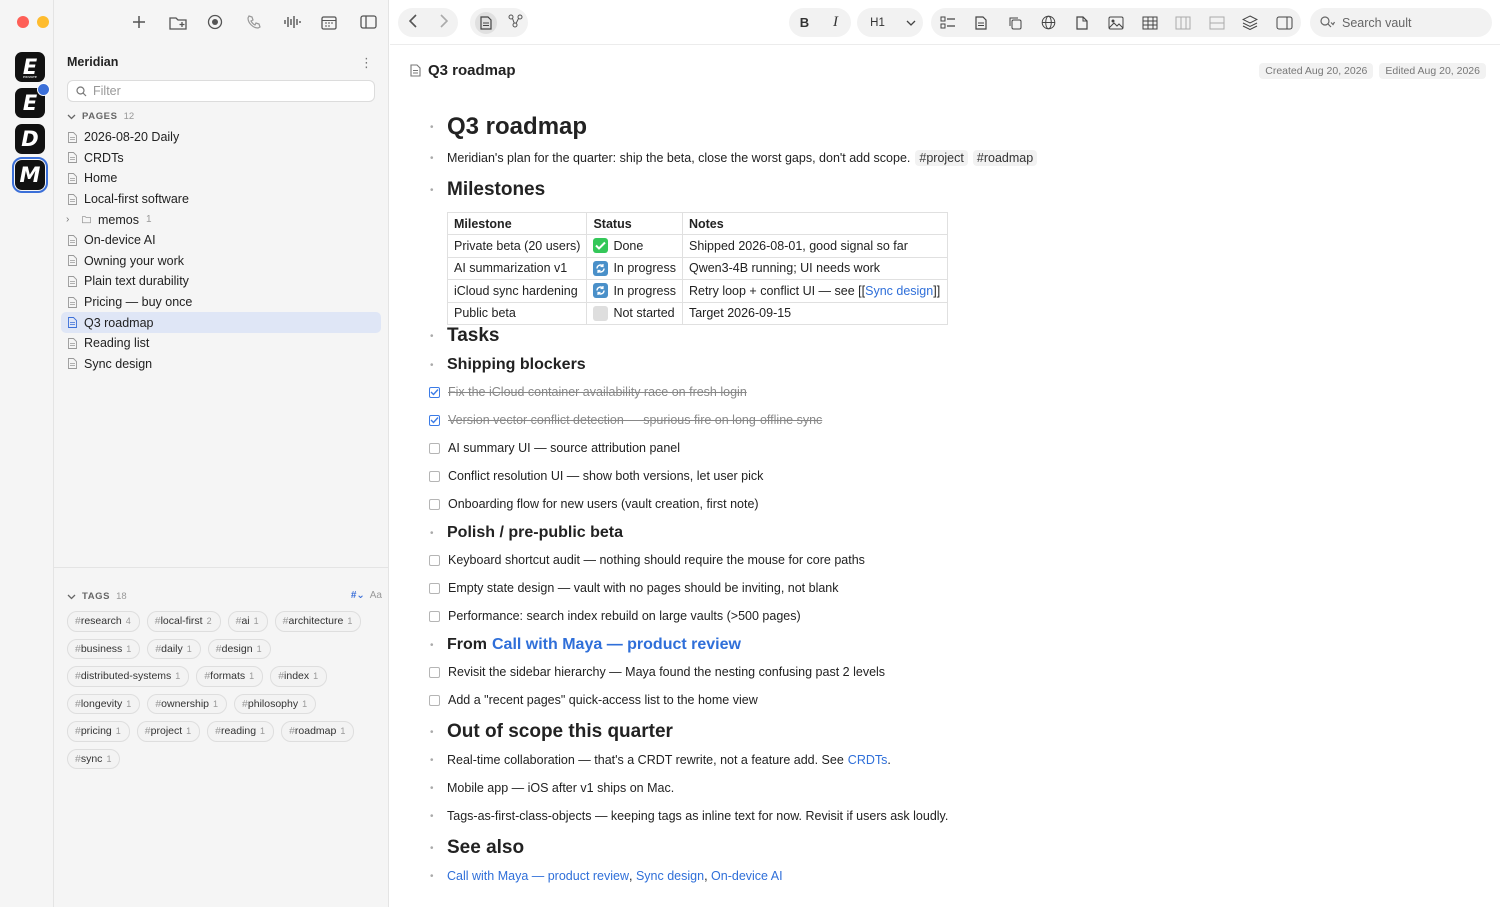  I want to click on tag-chip: #reading 1, so click(241, 731).